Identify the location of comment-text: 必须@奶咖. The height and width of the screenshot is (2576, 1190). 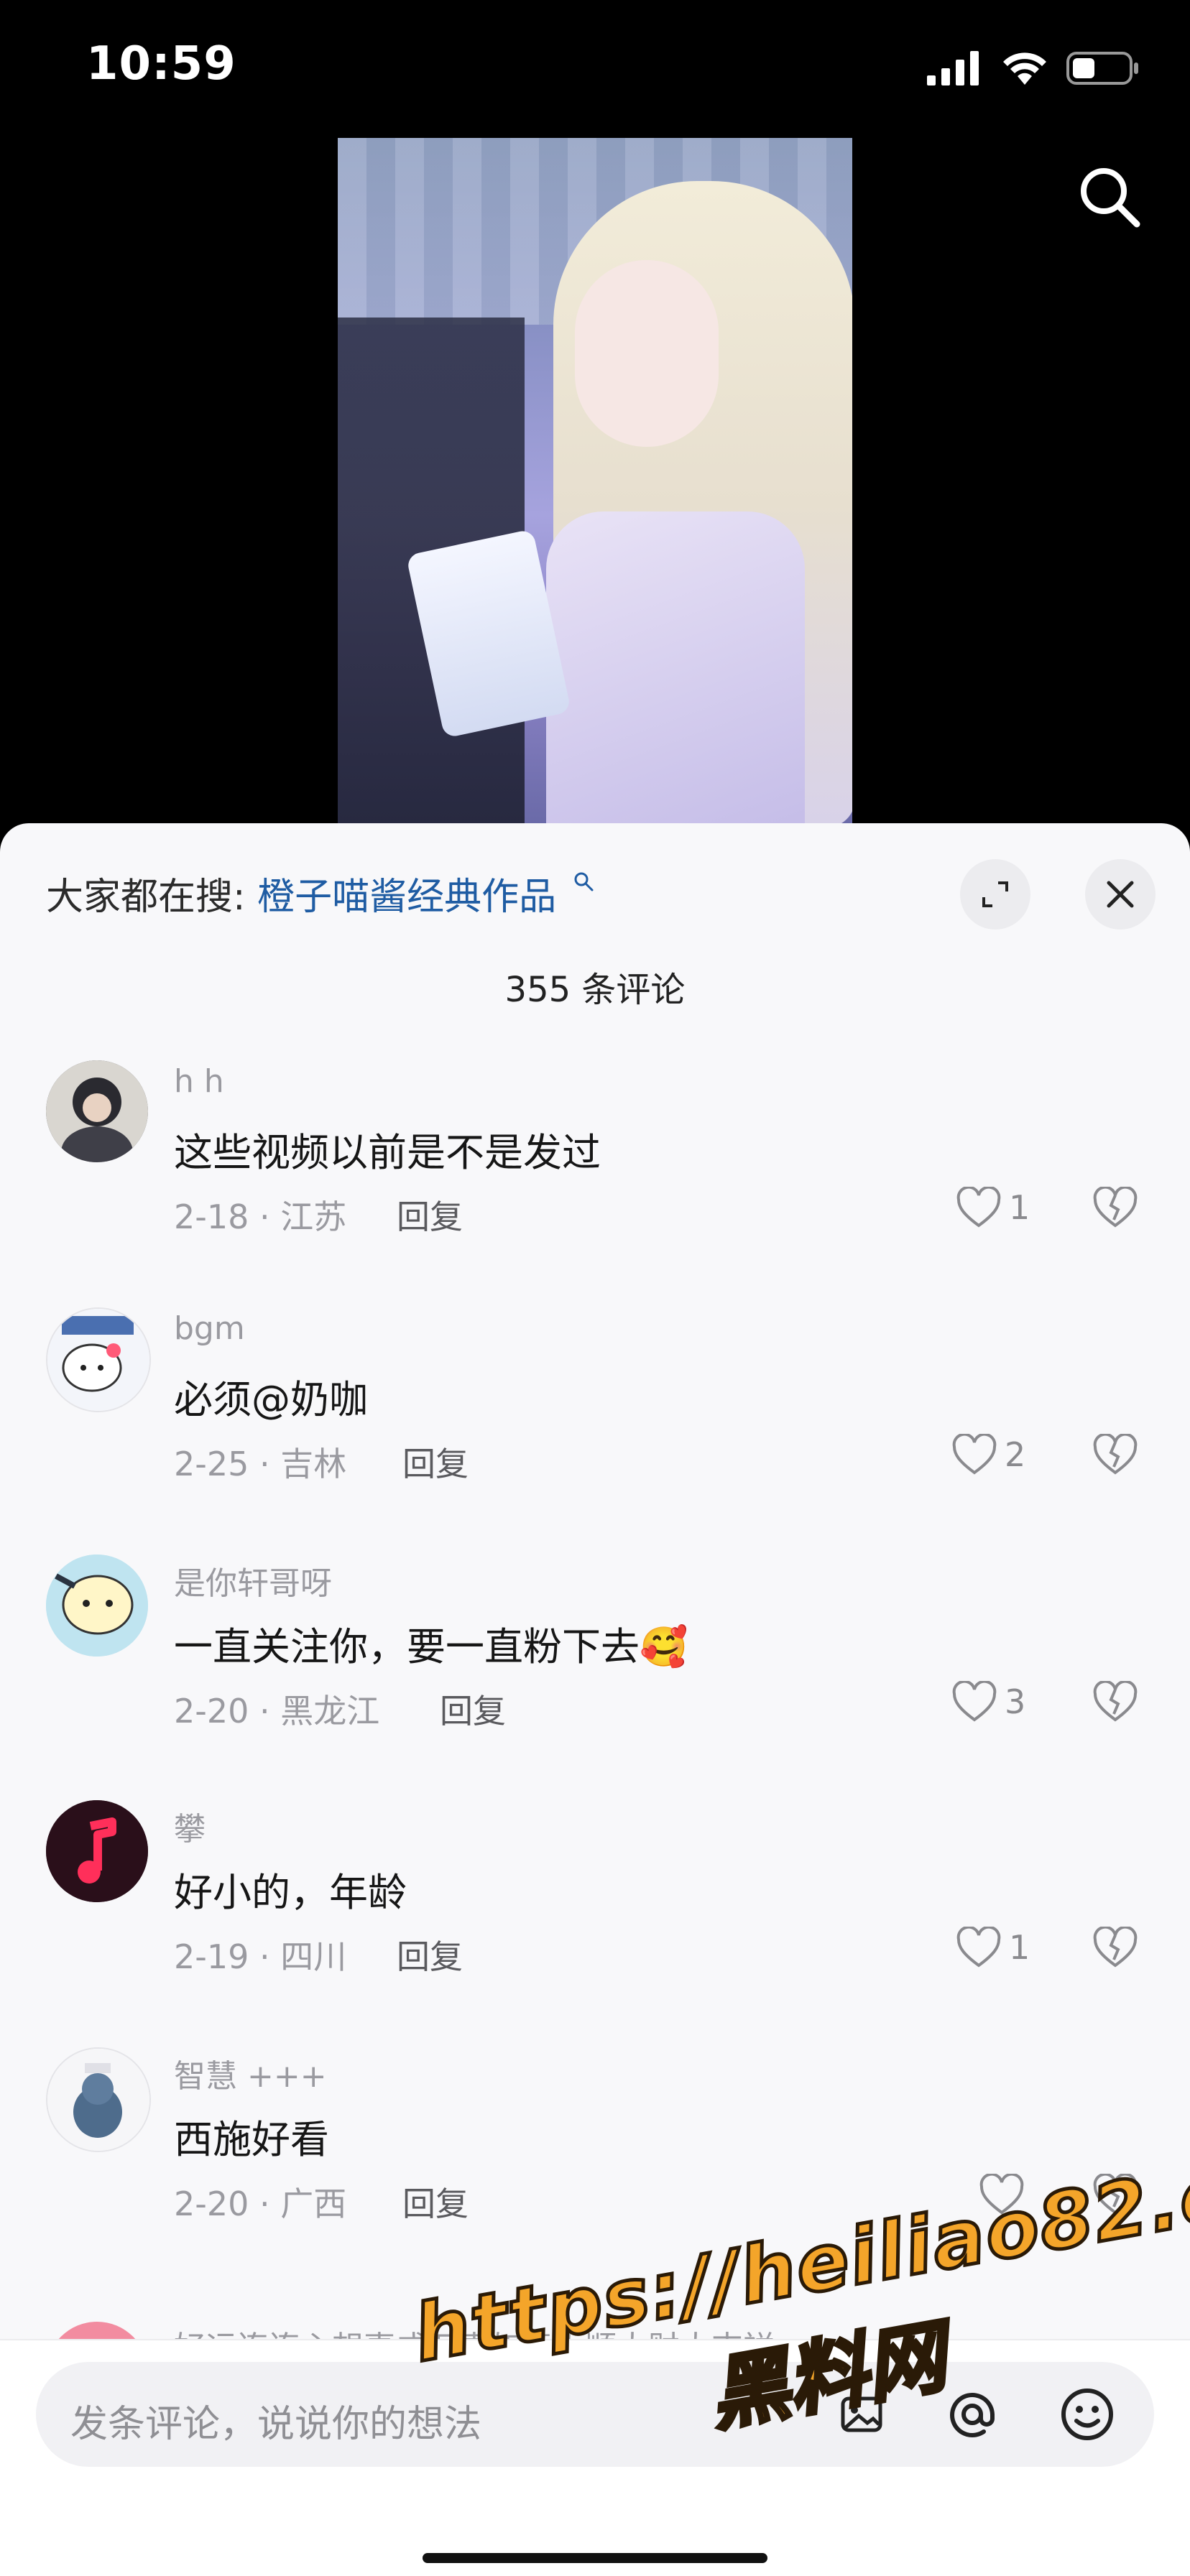
(271, 1399).